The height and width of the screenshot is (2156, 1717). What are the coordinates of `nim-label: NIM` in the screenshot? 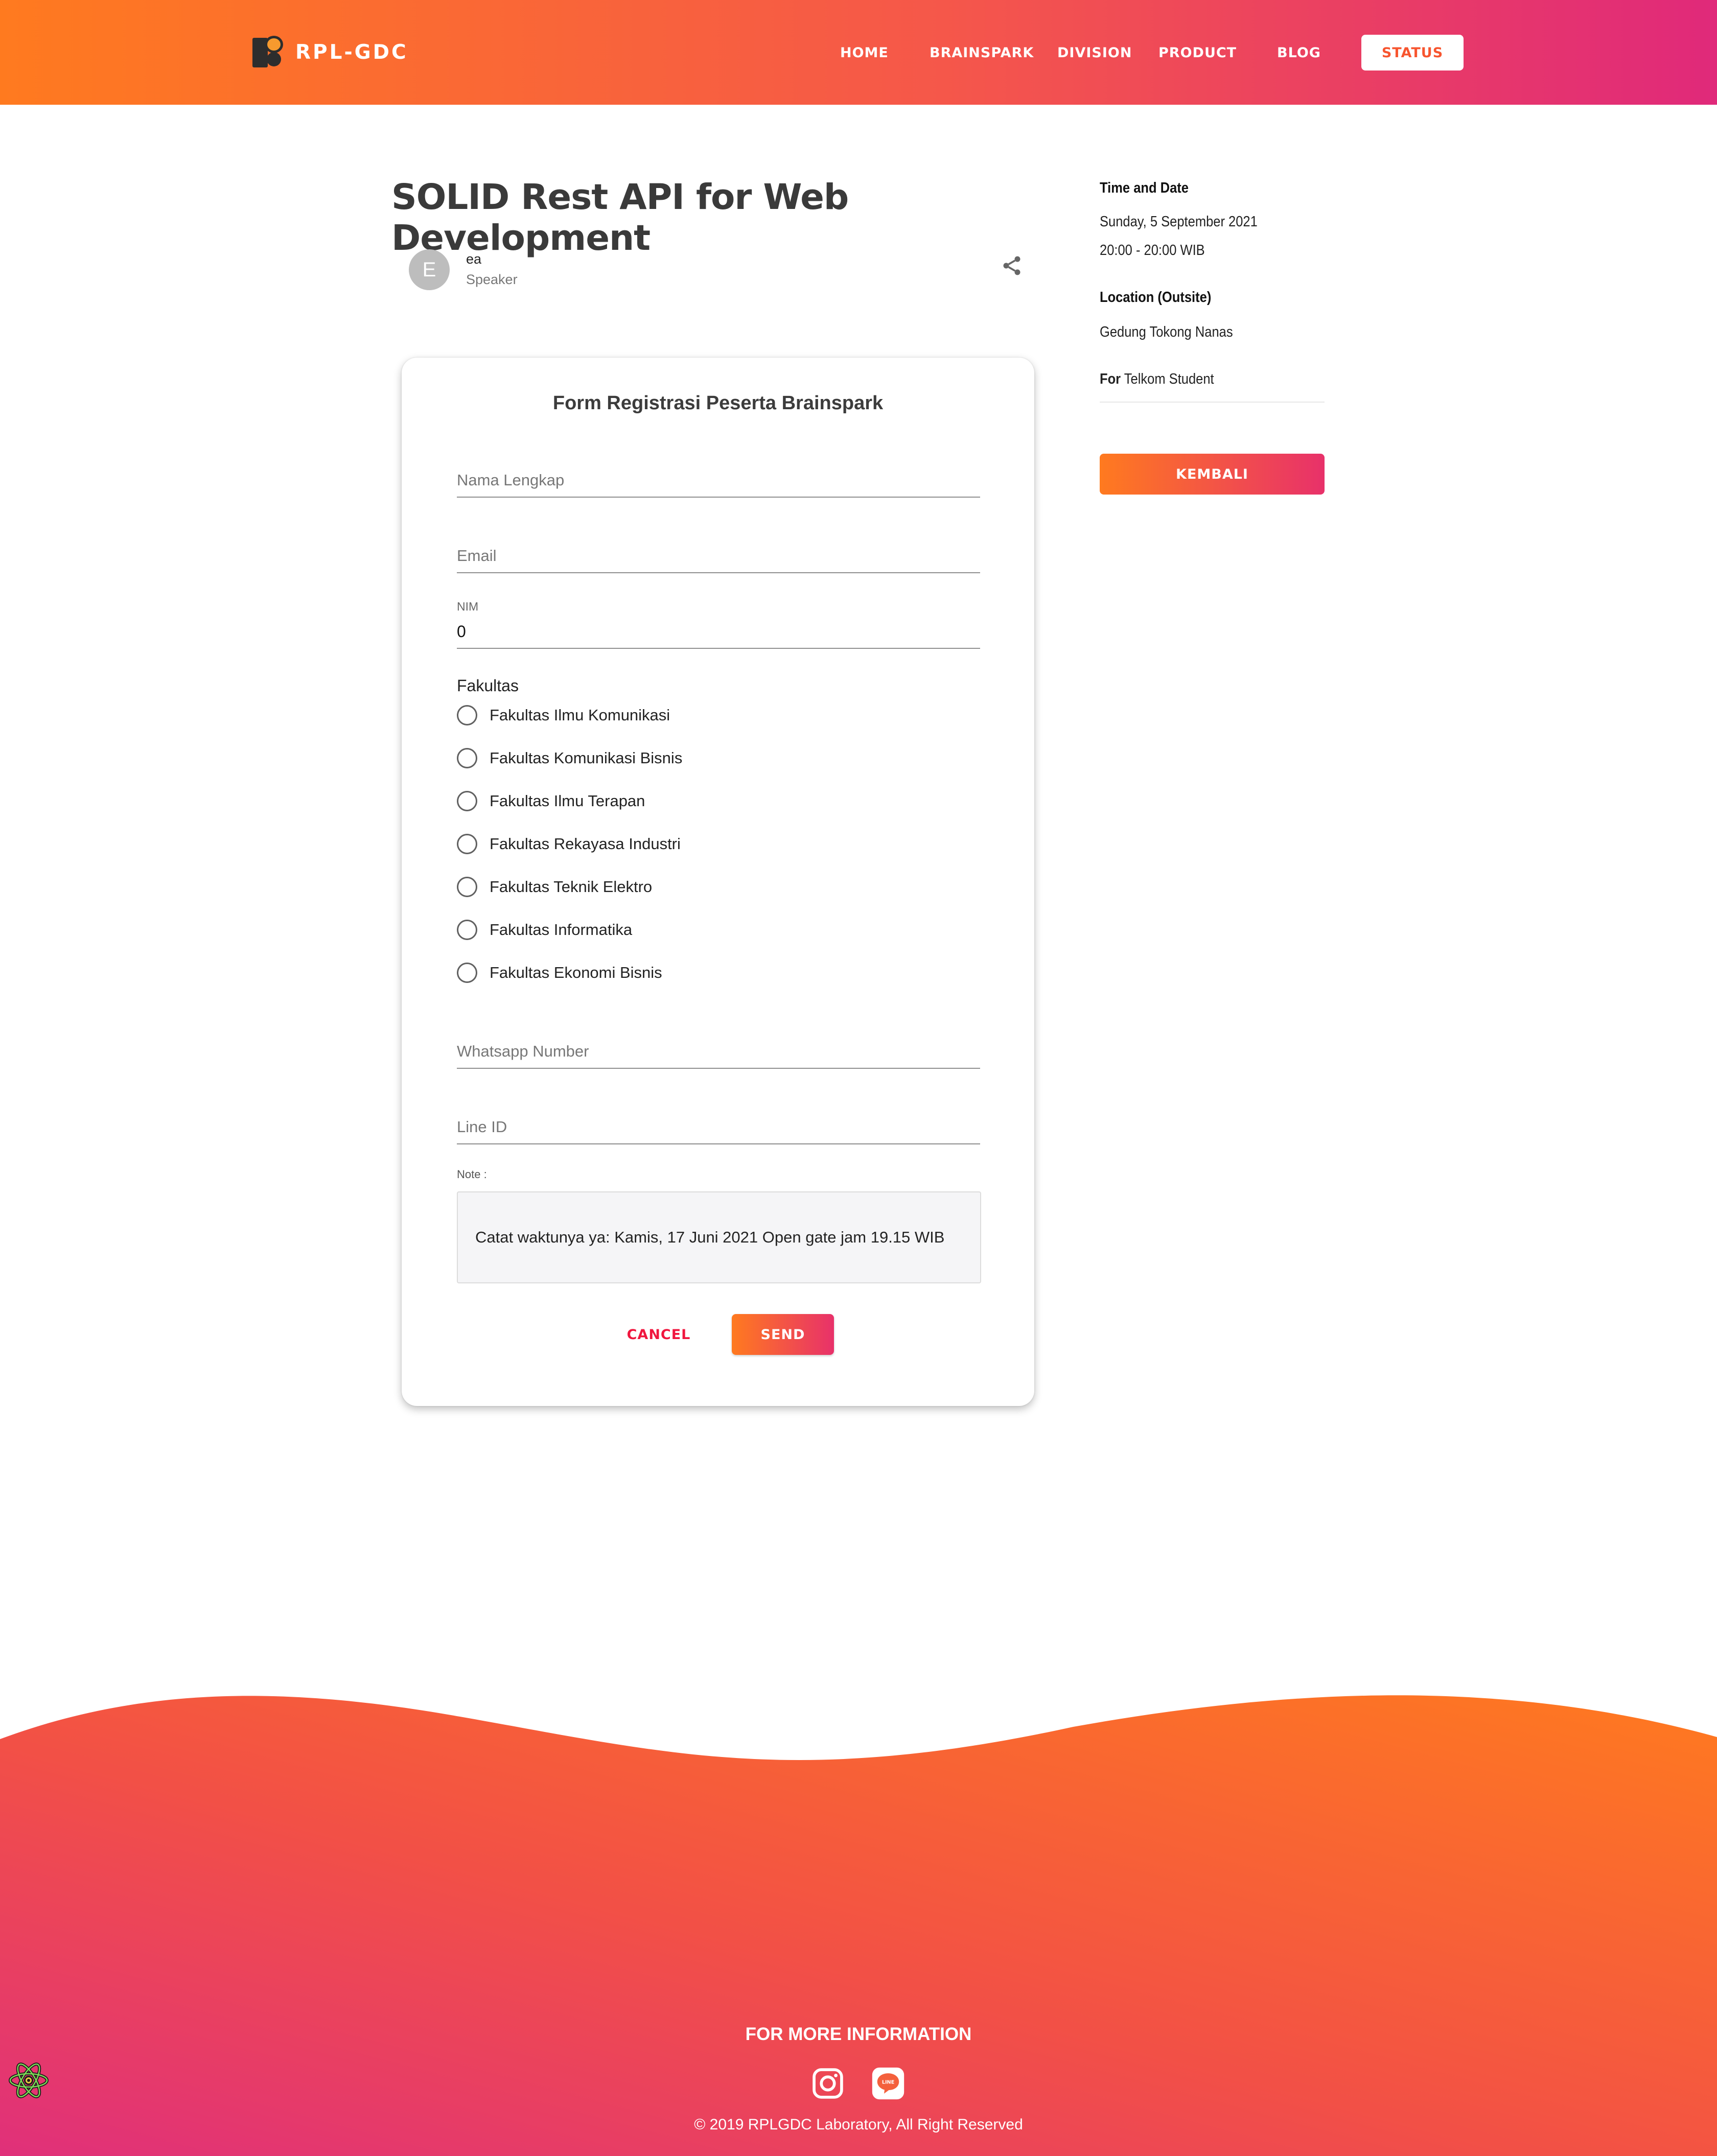 It's located at (468, 606).